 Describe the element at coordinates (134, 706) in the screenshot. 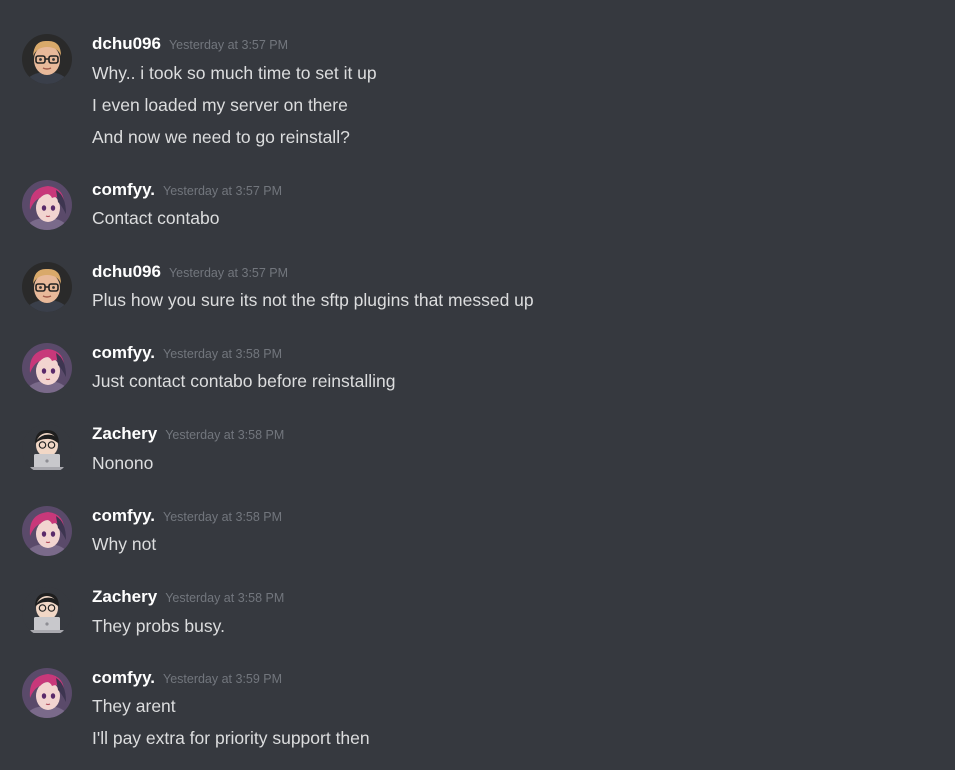

I see `message-text: They arent` at that location.